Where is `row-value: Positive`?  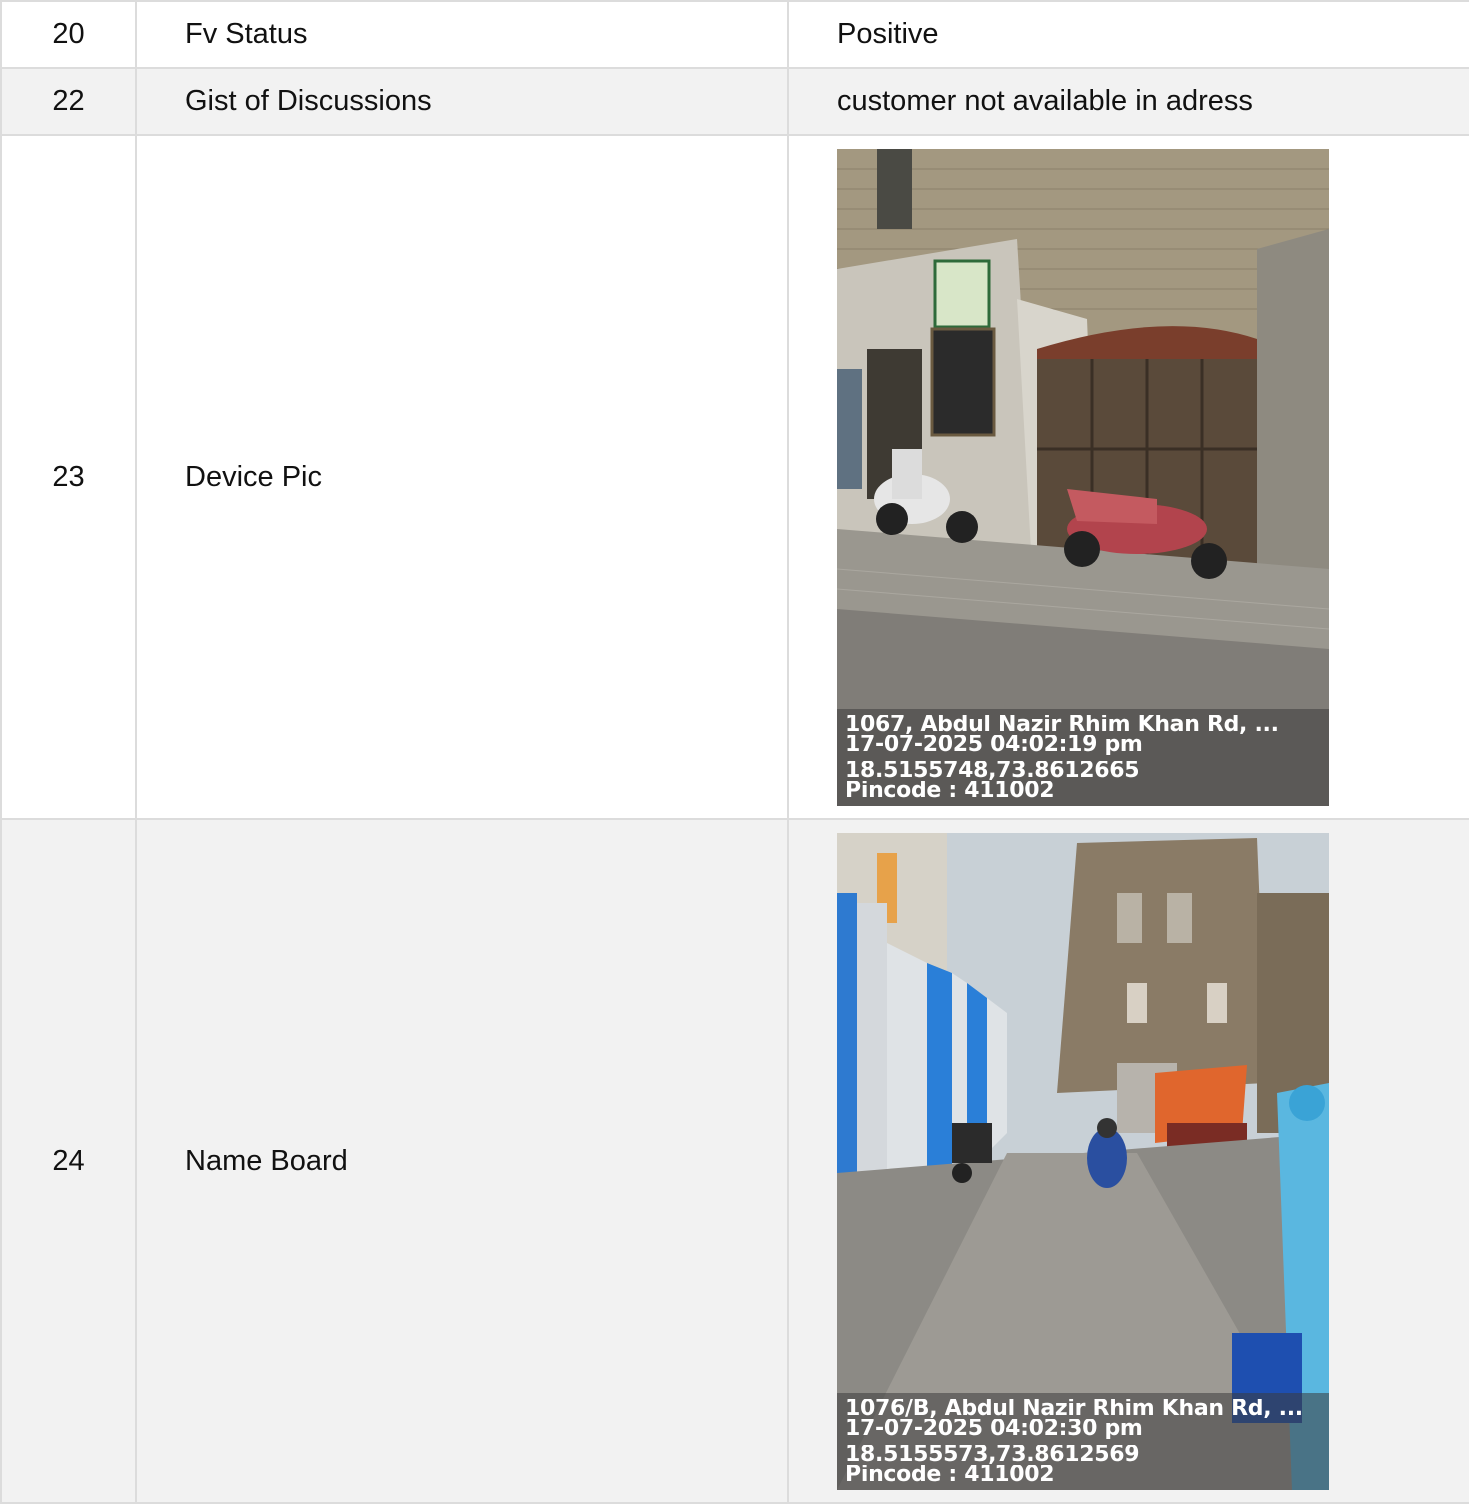 row-value: Positive is located at coordinates (1128, 34).